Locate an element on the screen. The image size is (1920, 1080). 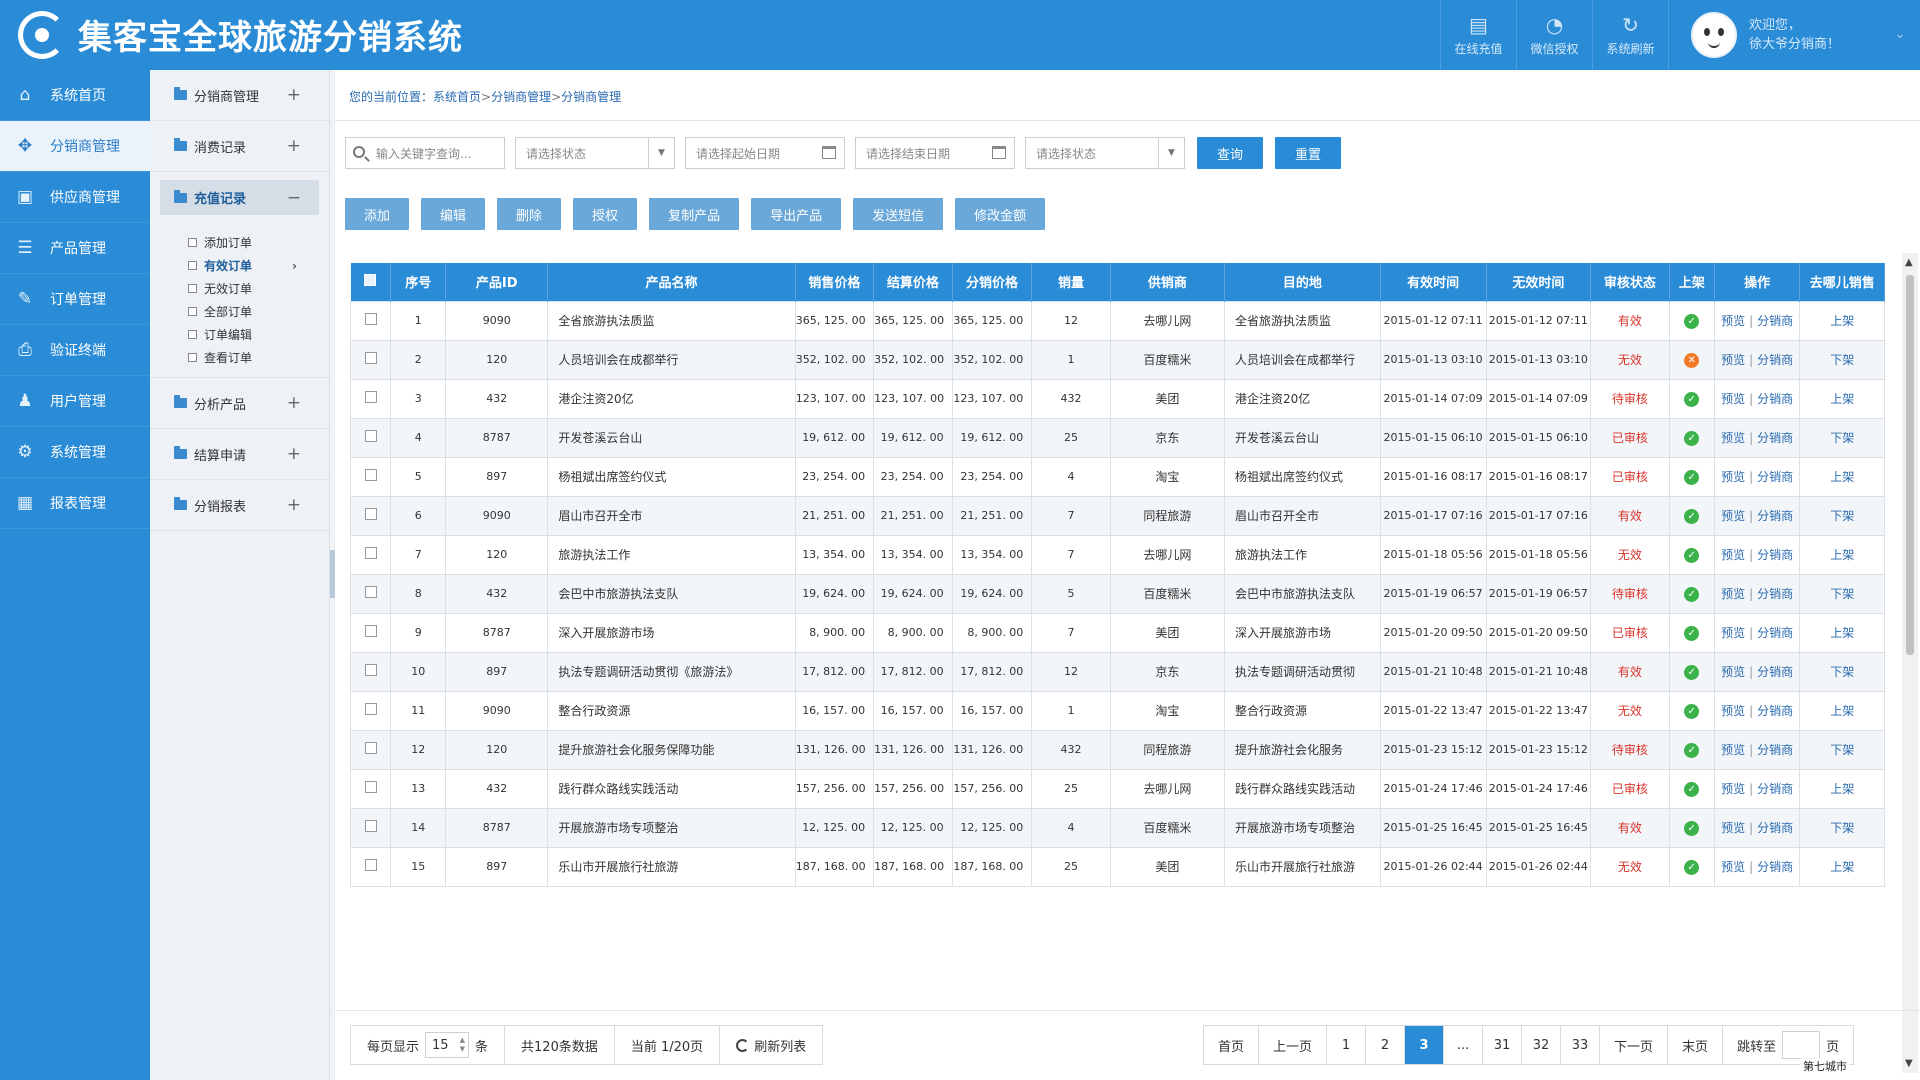
first-page-button: 首页 is located at coordinates (1232, 1045).